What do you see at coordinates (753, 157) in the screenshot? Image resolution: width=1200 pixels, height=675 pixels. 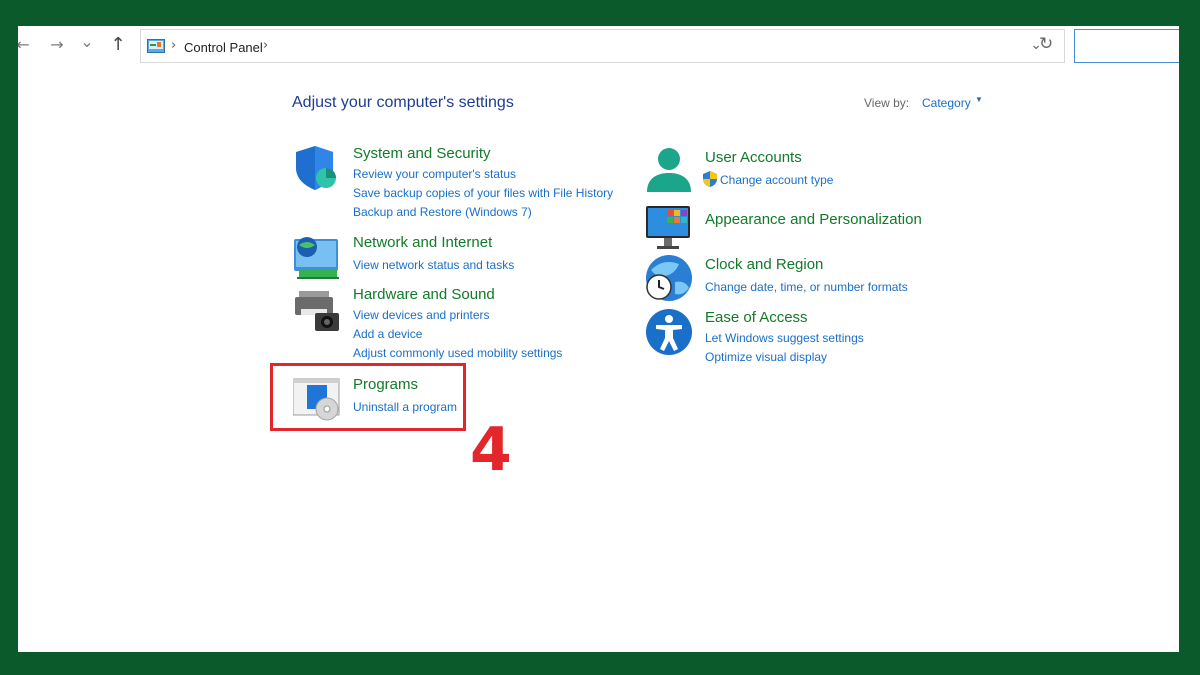 I see `user-accounts-title: User Accounts` at bounding box center [753, 157].